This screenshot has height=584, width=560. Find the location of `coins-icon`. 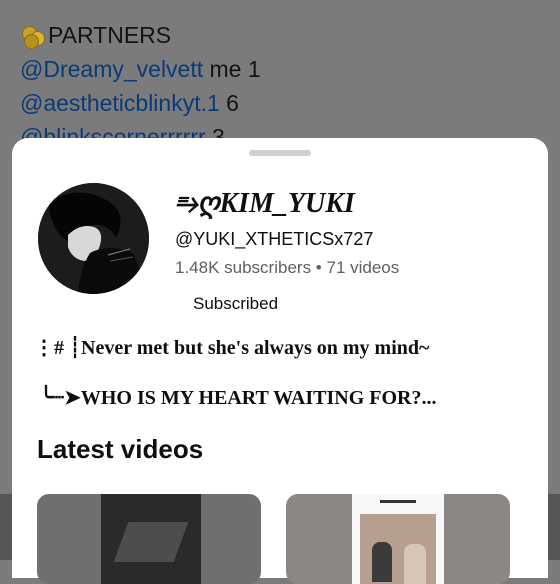

coins-icon is located at coordinates (33, 36).